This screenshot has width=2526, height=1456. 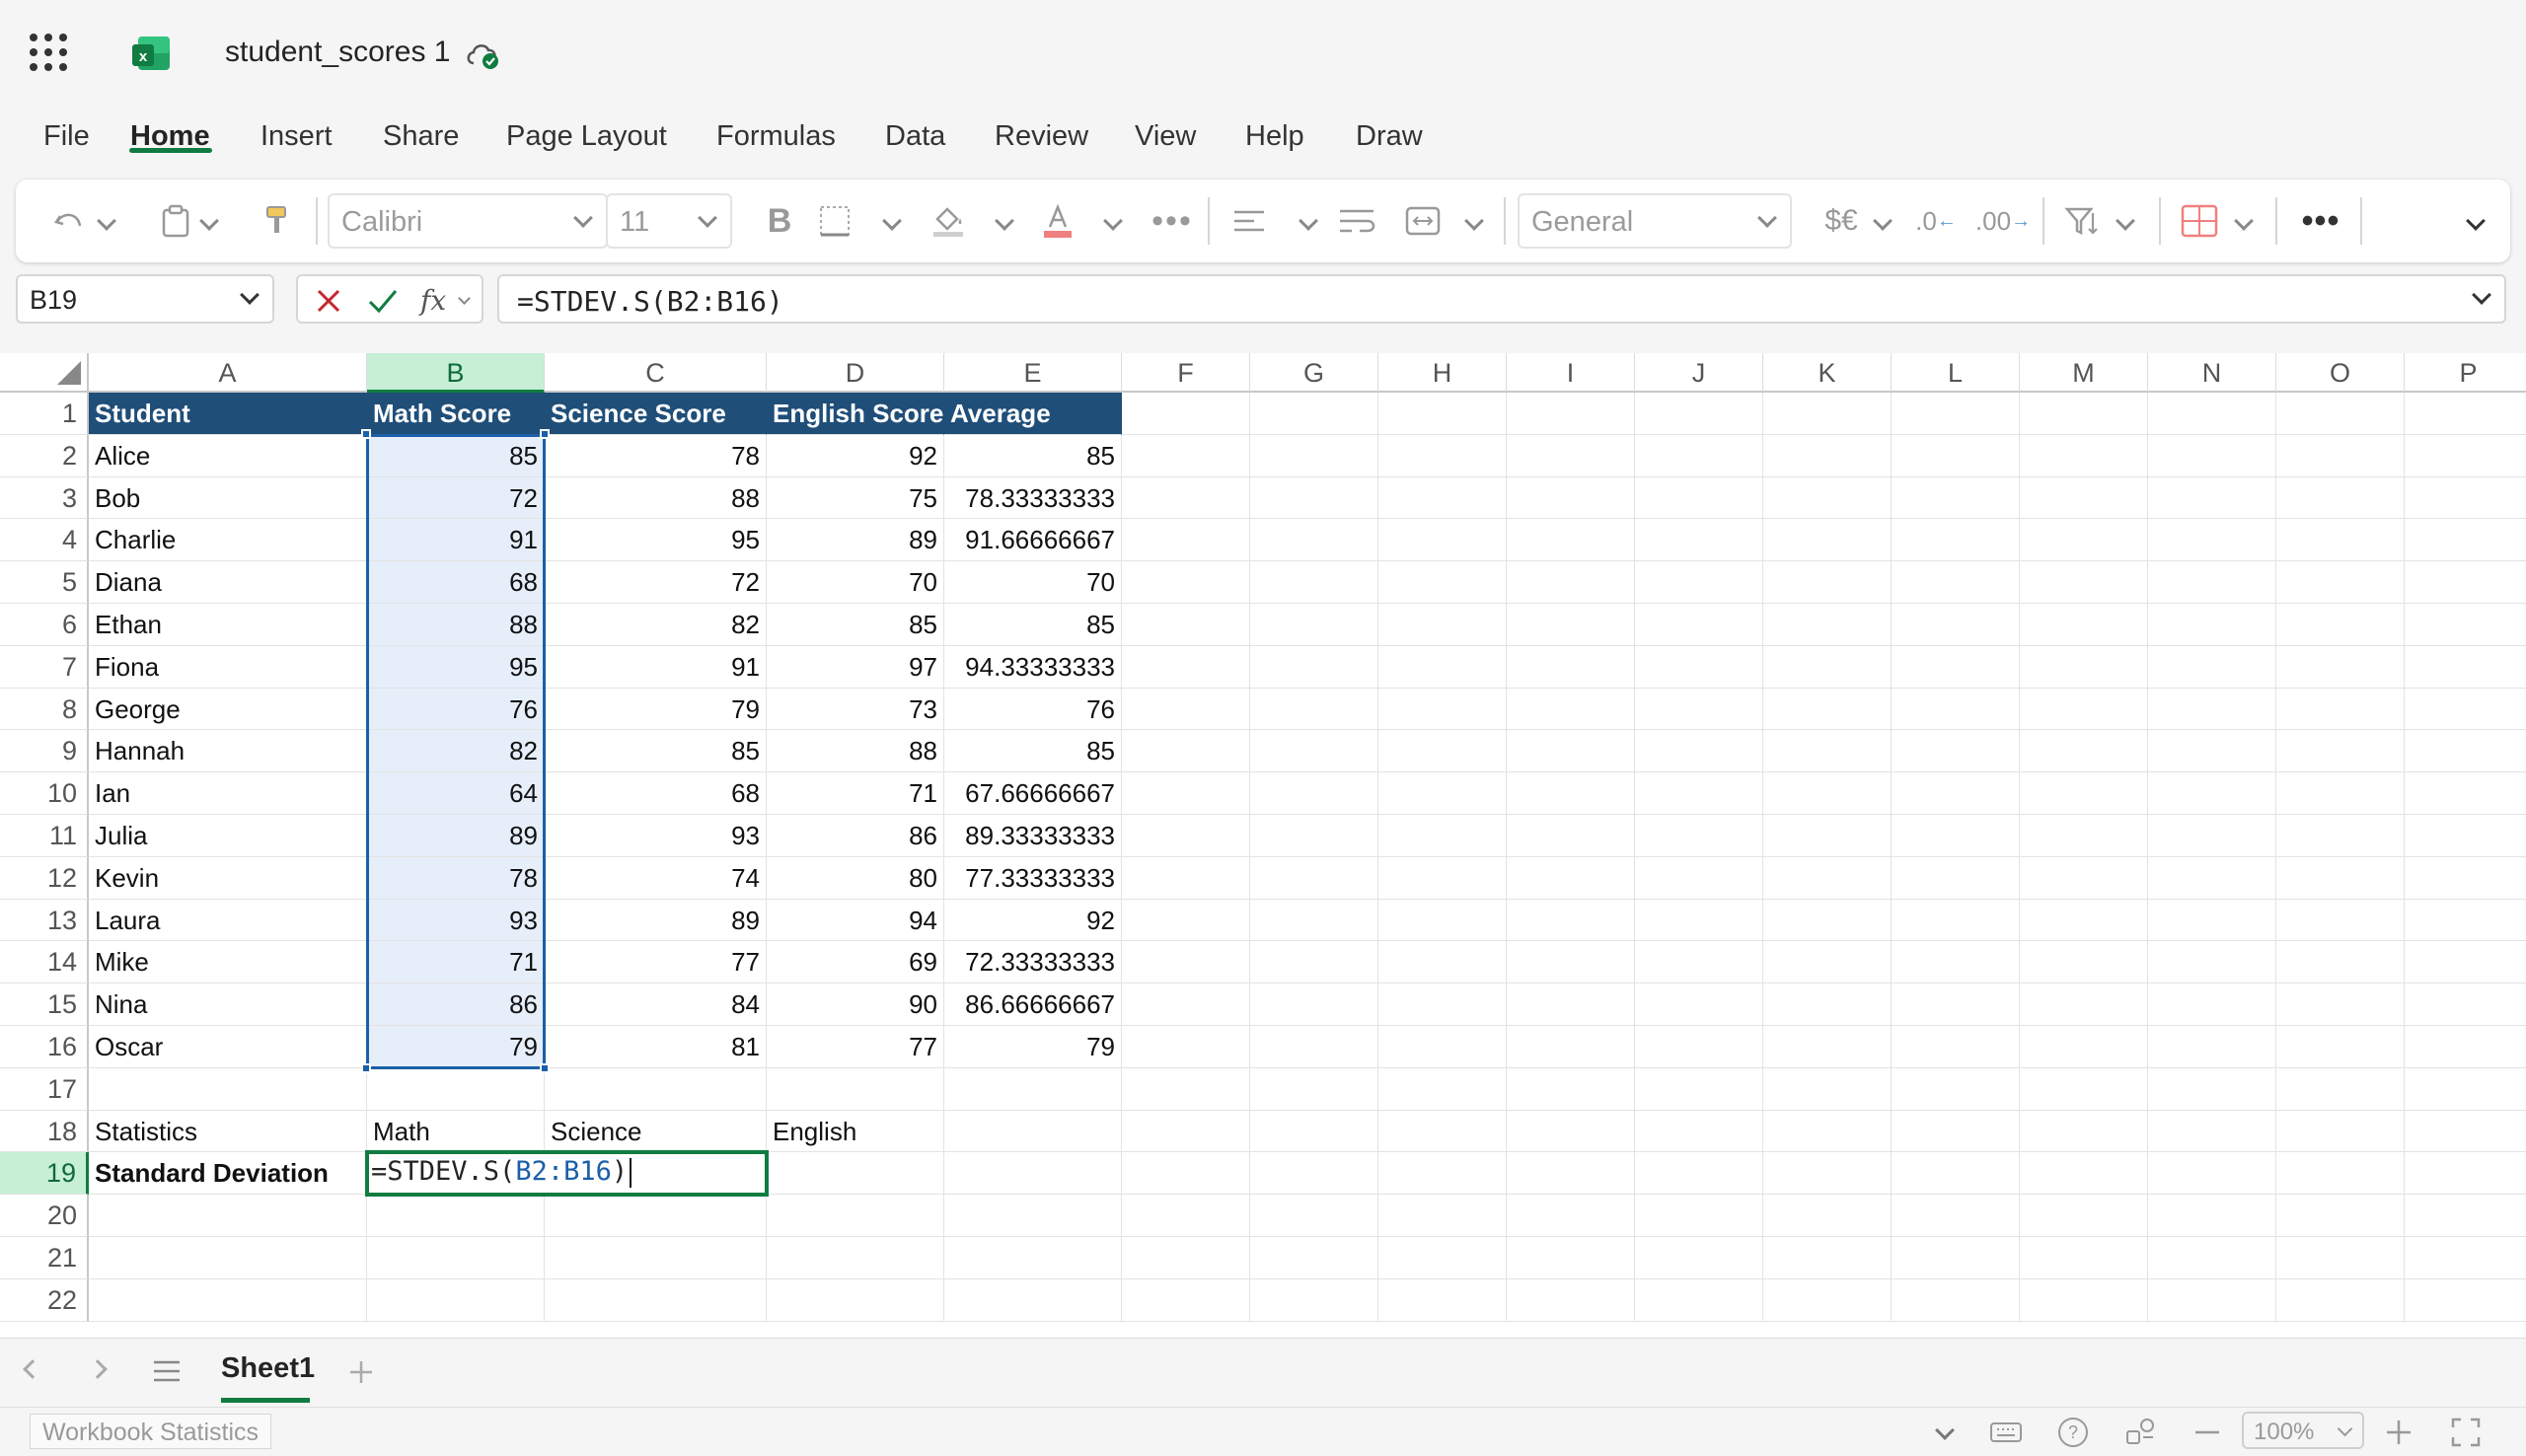 I want to click on cell-B16: 79, so click(x=456, y=1047).